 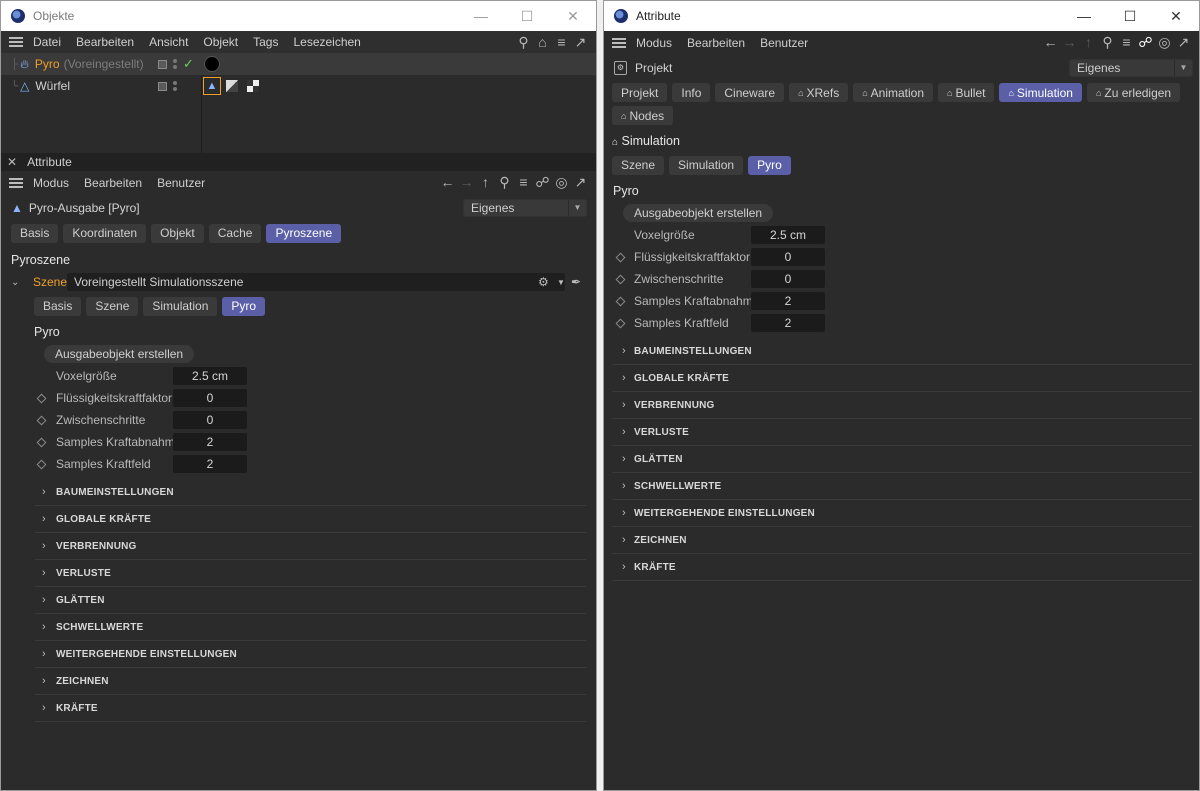 I want to click on title-bar: Attribute — ☐ ✕, so click(x=901, y=16).